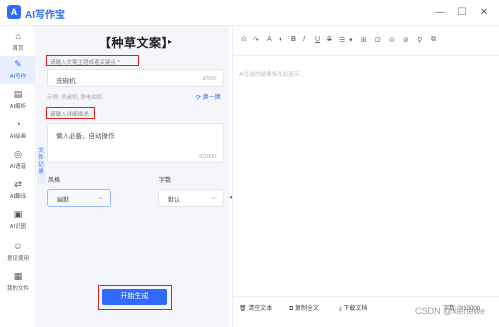  I want to click on panel-title: 【种草文案】, so click(137, 43).